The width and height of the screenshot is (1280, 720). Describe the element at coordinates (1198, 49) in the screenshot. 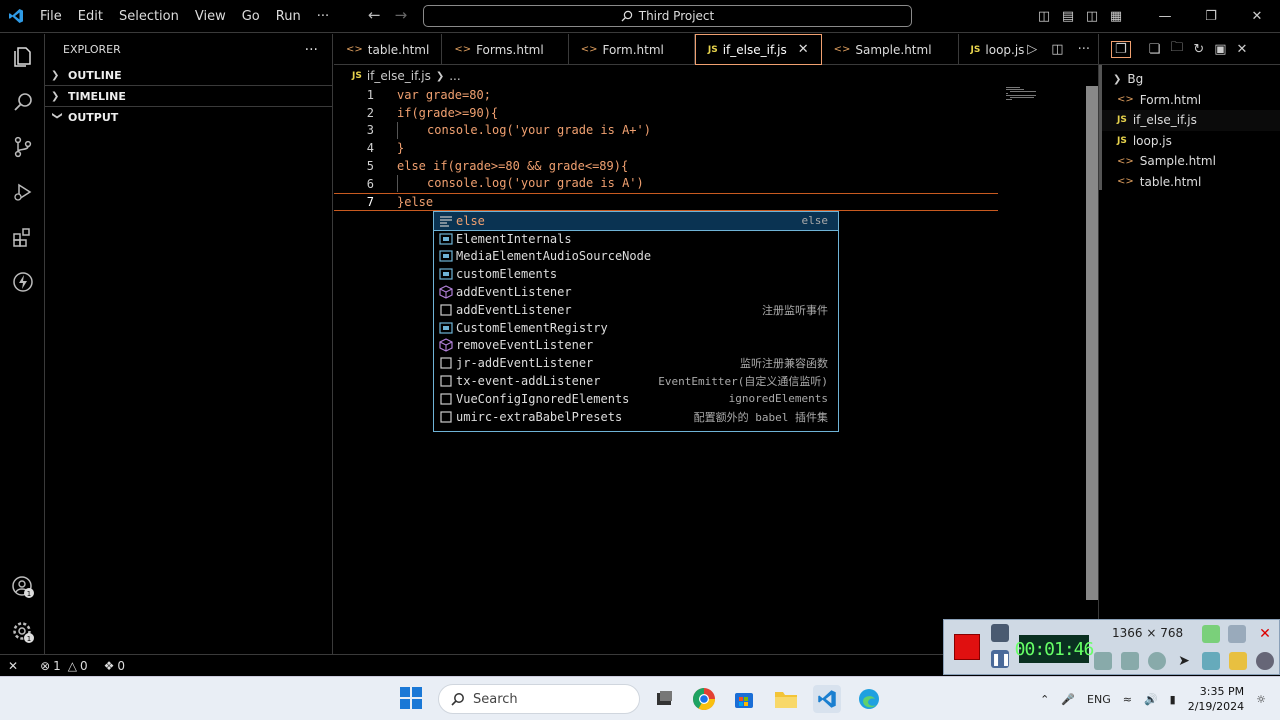

I see `refresh-icon: ↻` at that location.